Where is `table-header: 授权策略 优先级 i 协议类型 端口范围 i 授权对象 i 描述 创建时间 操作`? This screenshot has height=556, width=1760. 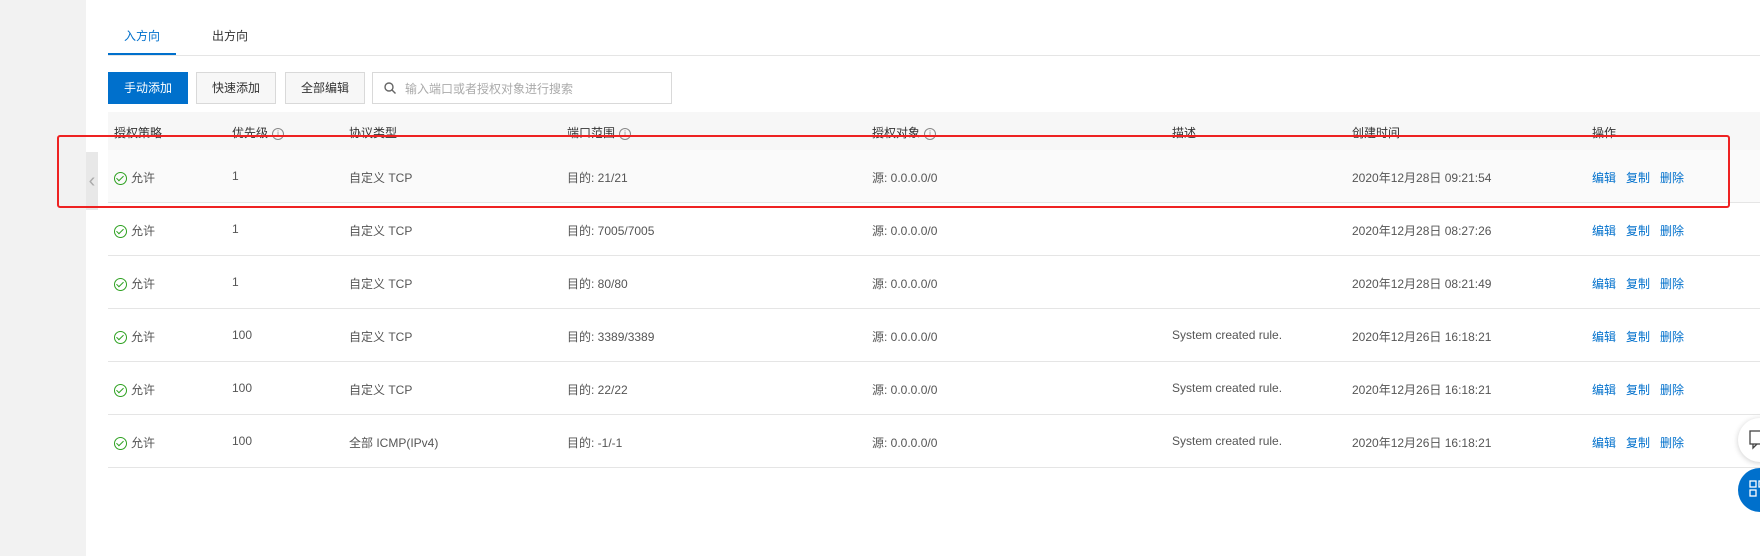
table-header: 授权策略 优先级 i 协议类型 端口范围 i 授权对象 i 描述 创建时间 操作 is located at coordinates (934, 131).